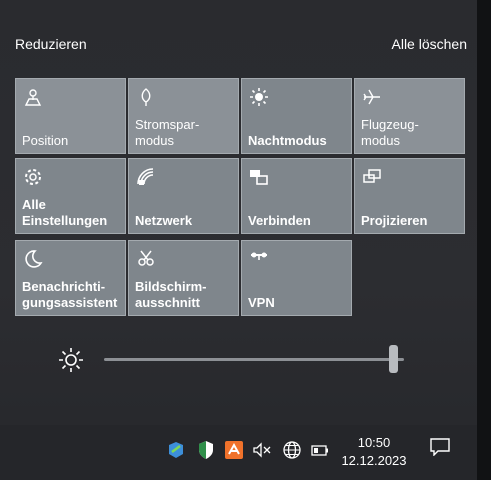  What do you see at coordinates (440, 447) in the screenshot?
I see `notification-icon` at bounding box center [440, 447].